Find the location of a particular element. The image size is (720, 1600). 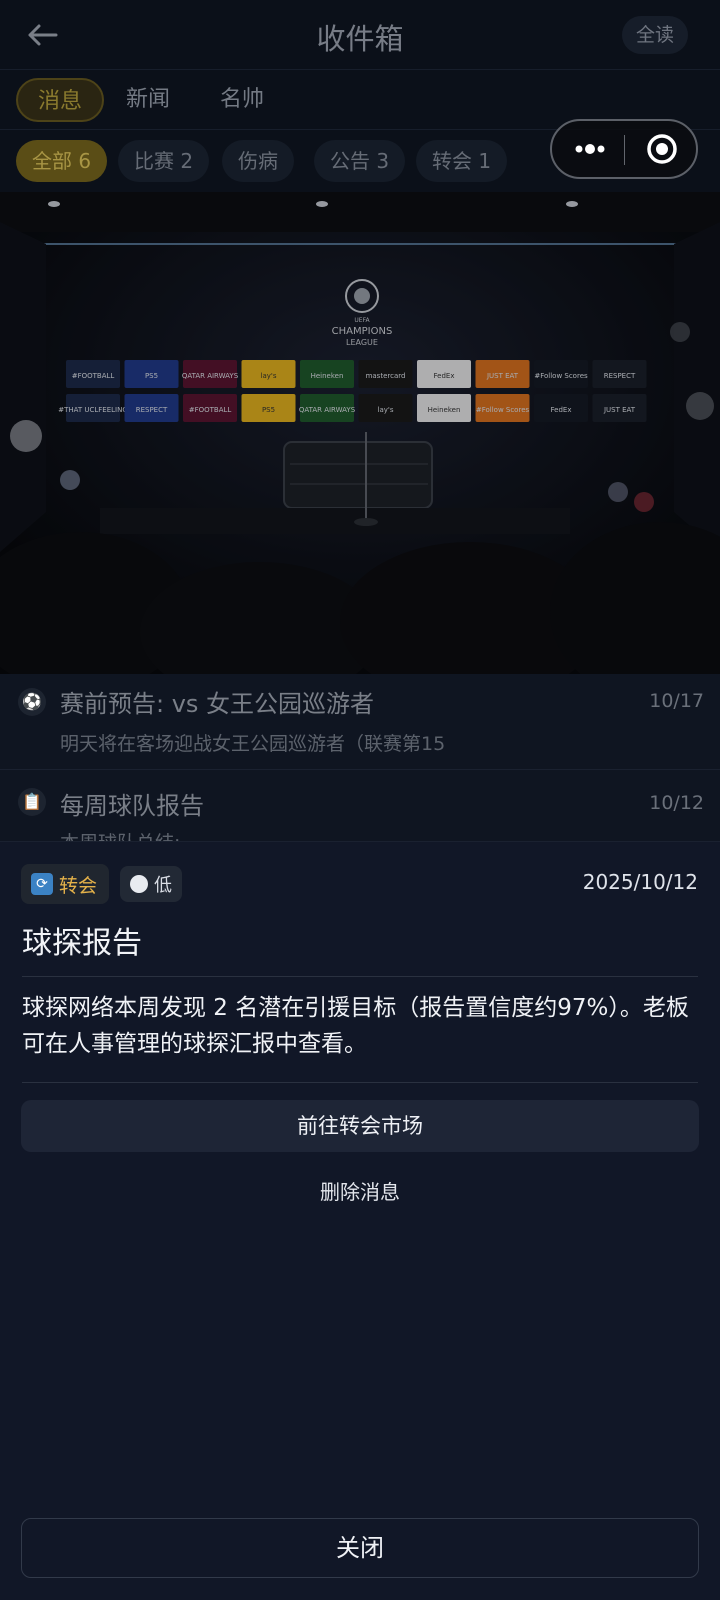

transfer-refresh-icon: ⟳ is located at coordinates (42, 884).